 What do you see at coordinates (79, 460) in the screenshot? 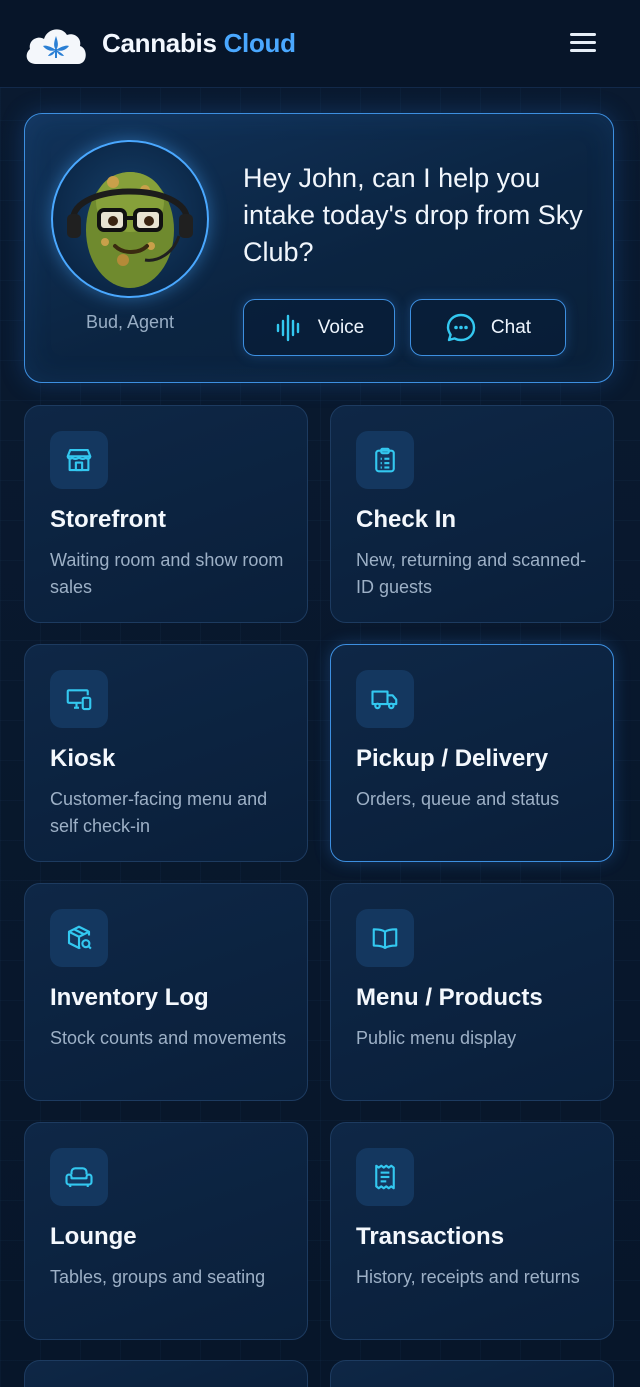
I see `storefront-icon` at bounding box center [79, 460].